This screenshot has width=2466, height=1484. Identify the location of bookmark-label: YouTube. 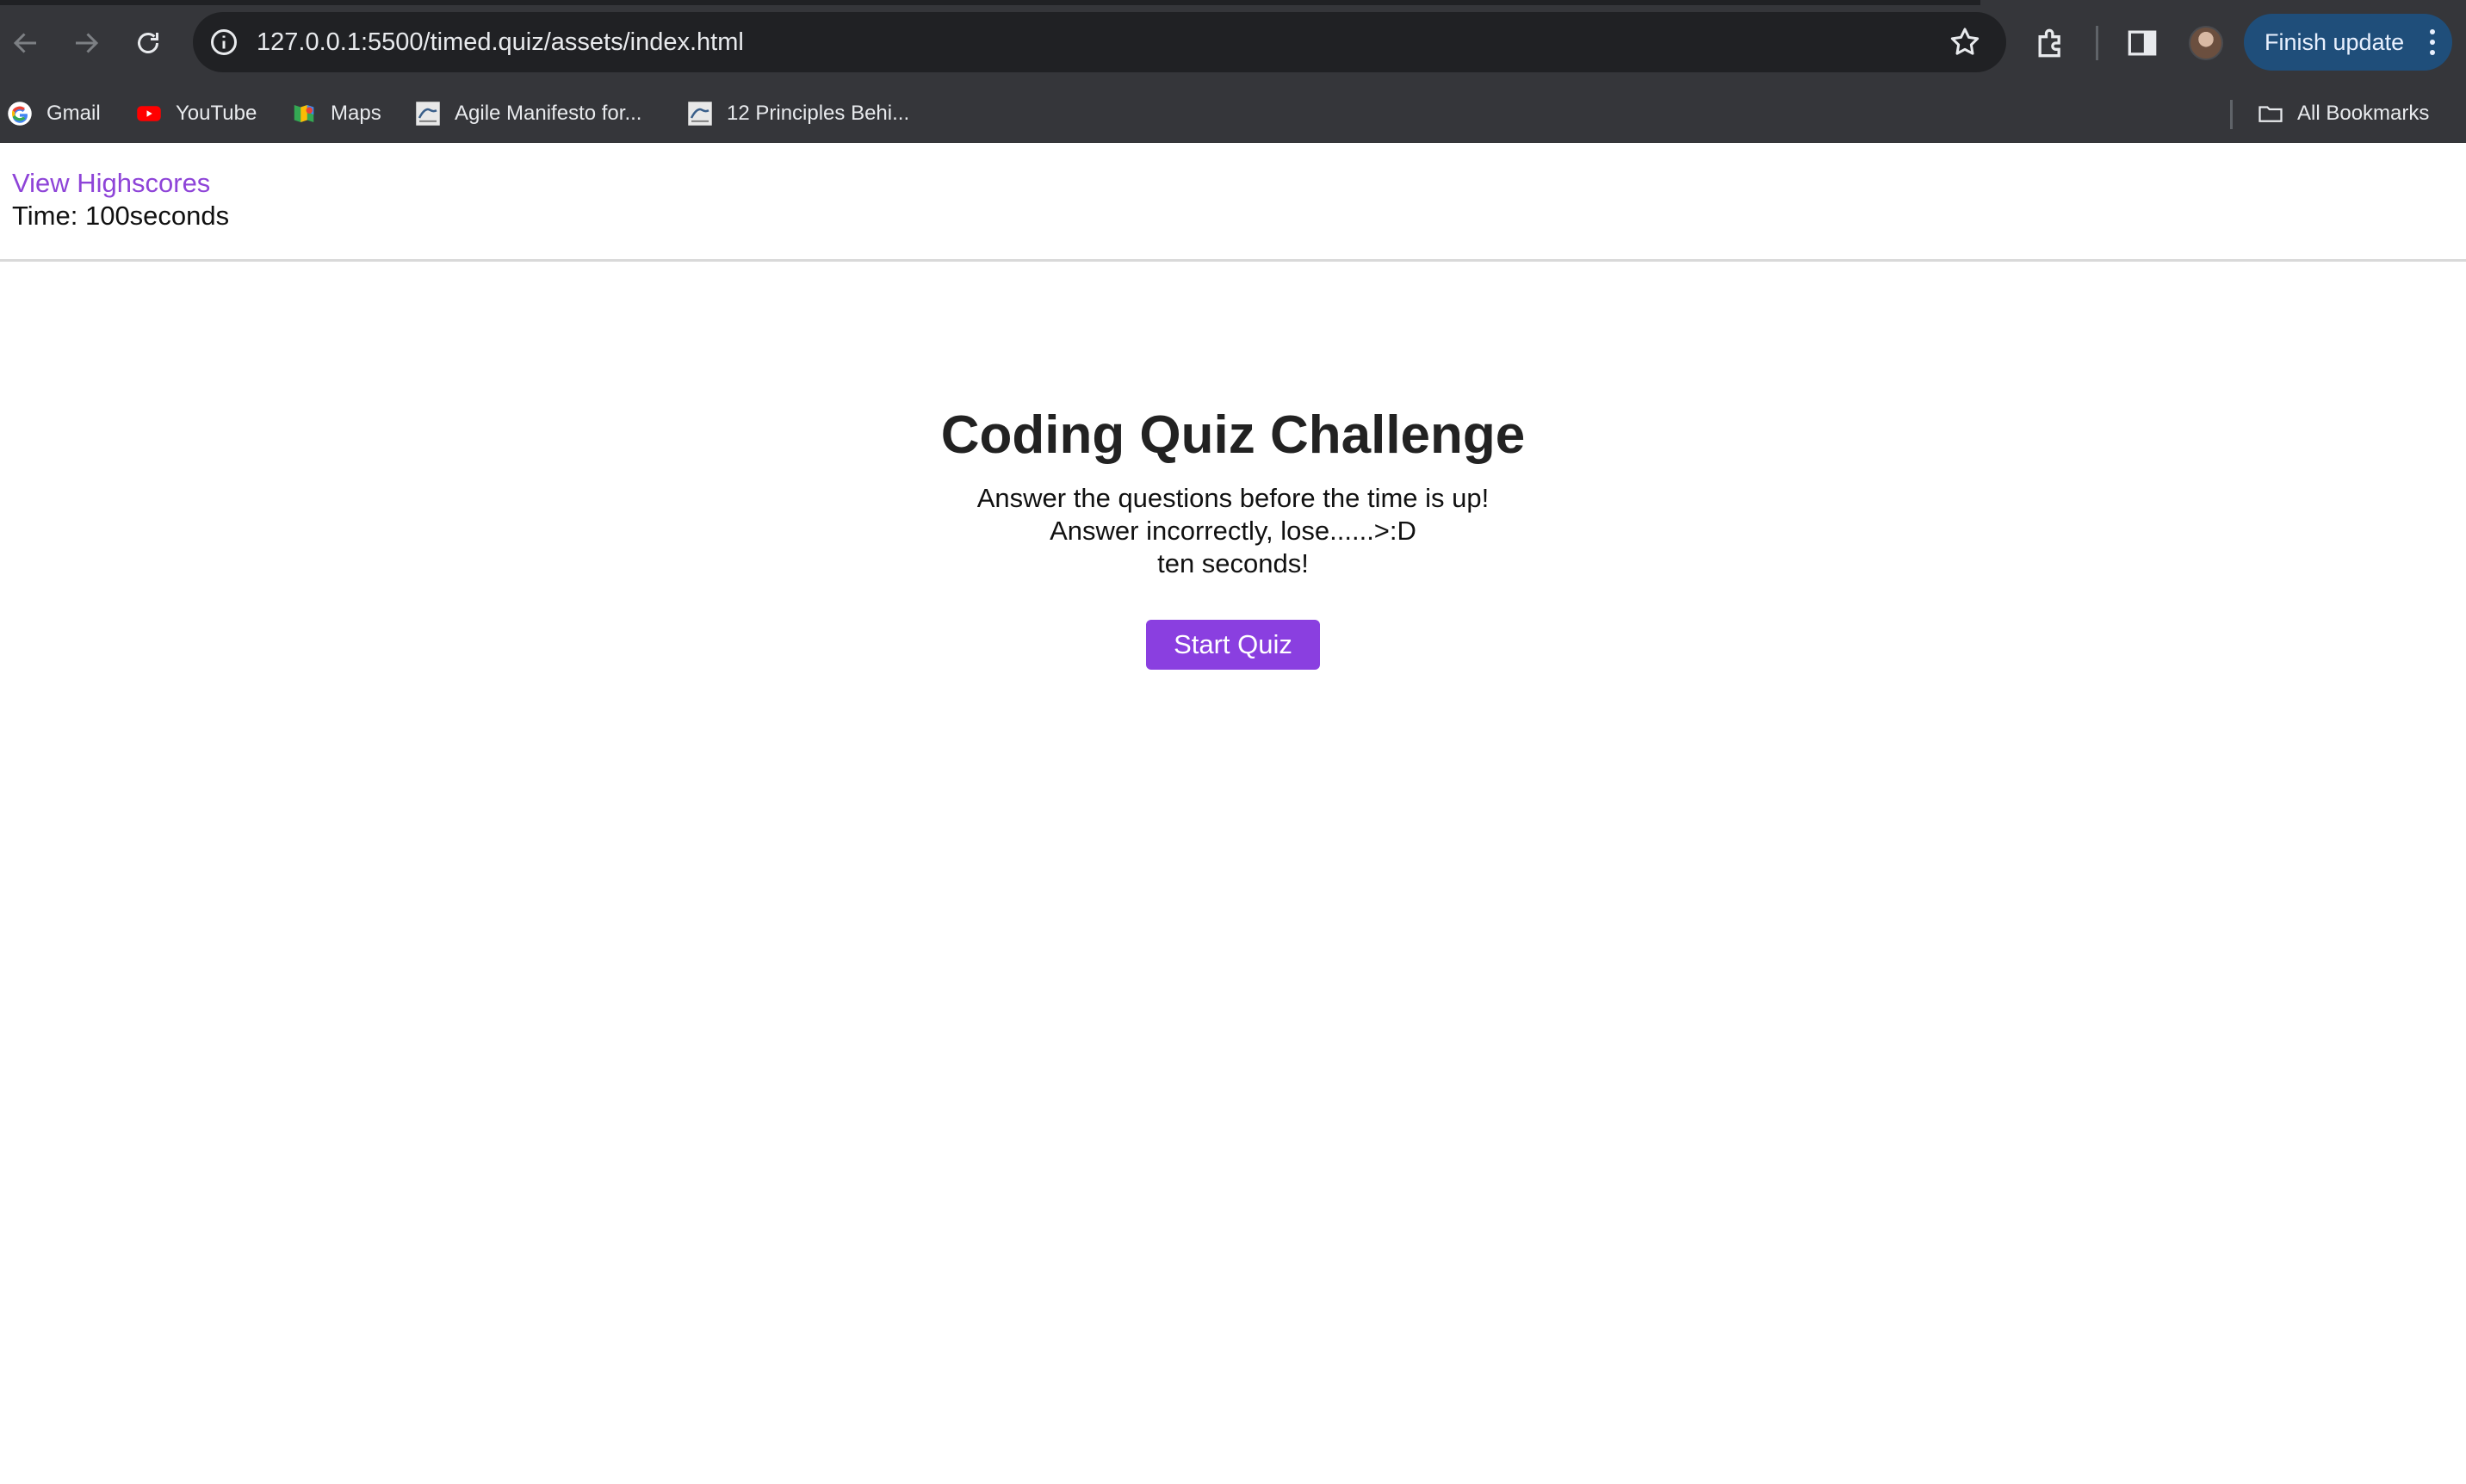
(216, 113).